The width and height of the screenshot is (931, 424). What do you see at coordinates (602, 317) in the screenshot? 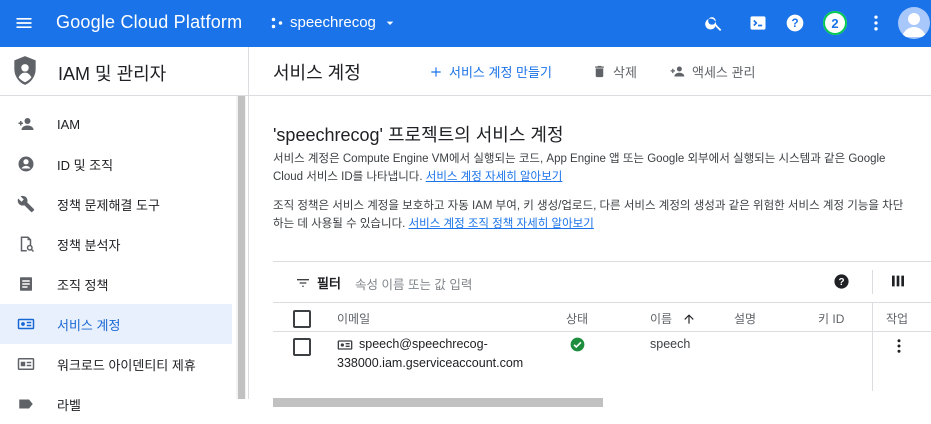
I see `table-header: 이메일 상태 이름 설명 키 ID 작업` at bounding box center [602, 317].